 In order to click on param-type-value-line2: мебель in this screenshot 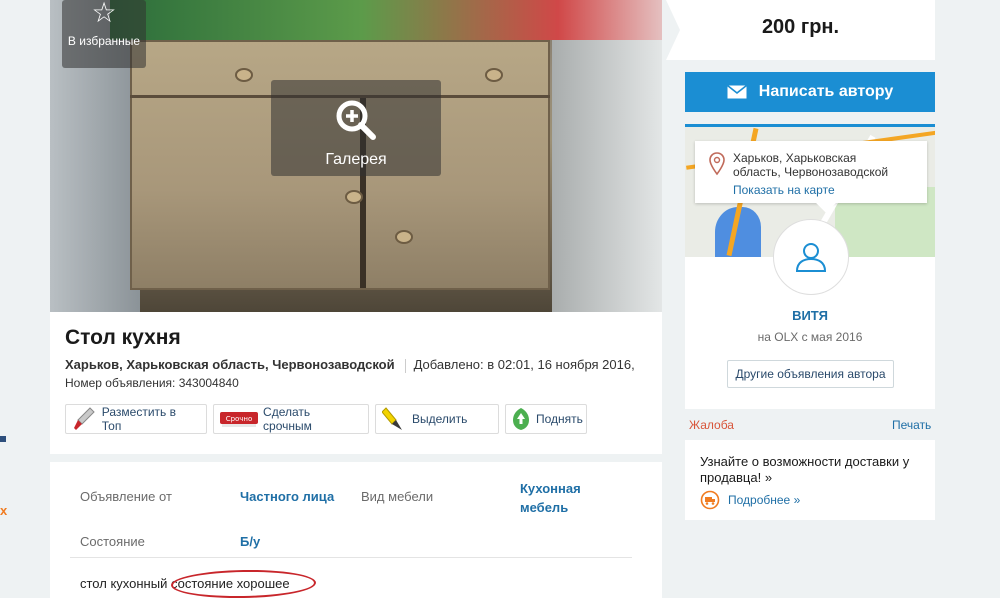, I will do `click(544, 507)`.